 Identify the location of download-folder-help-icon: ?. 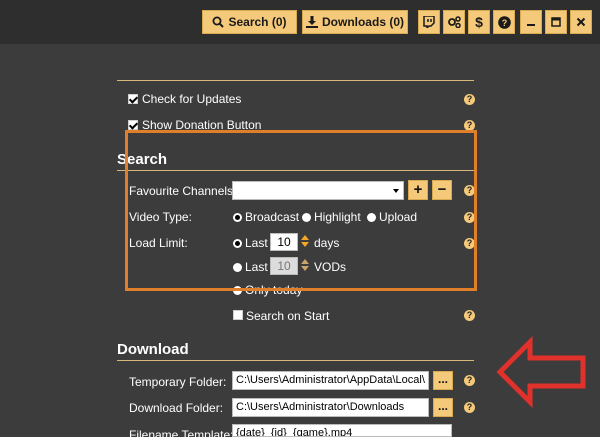
(469, 407).